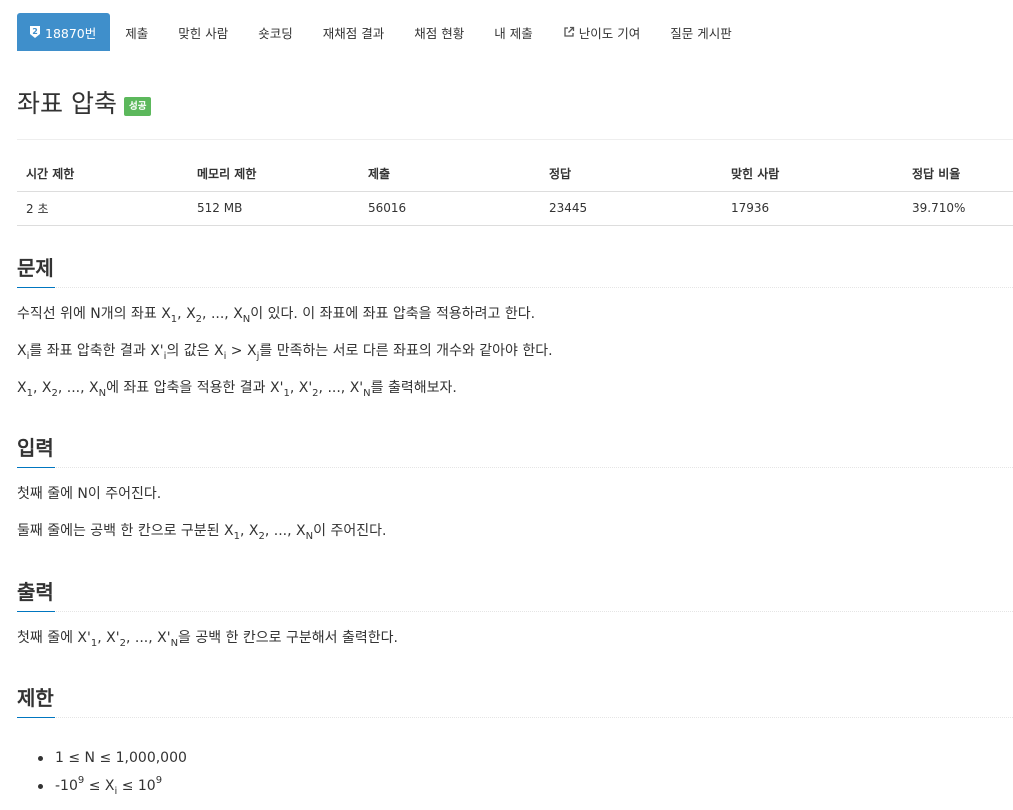 The height and width of the screenshot is (810, 1013). What do you see at coordinates (609, 33) in the screenshot?
I see `tab-label: 난이도 기여` at bounding box center [609, 33].